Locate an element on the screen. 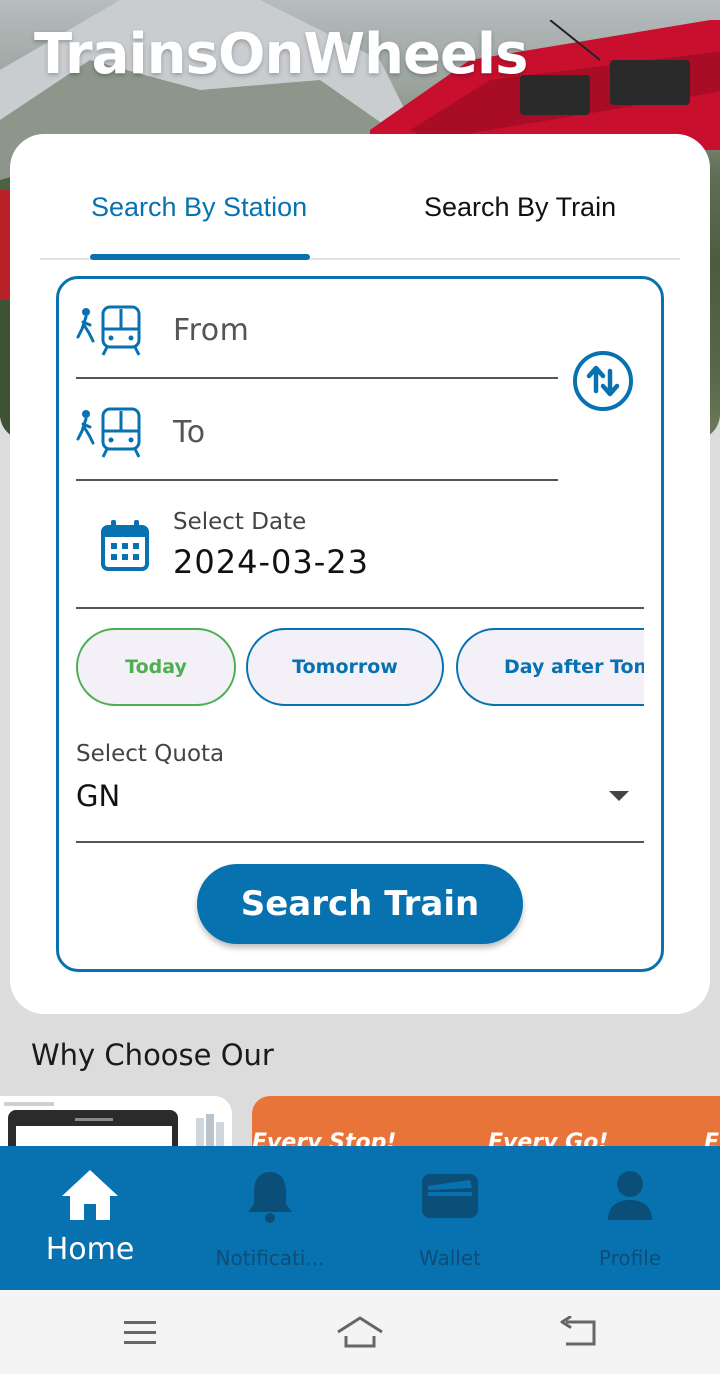 This screenshot has width=720, height=1374. nav-wallet: Wallet is located at coordinates (450, 1218).